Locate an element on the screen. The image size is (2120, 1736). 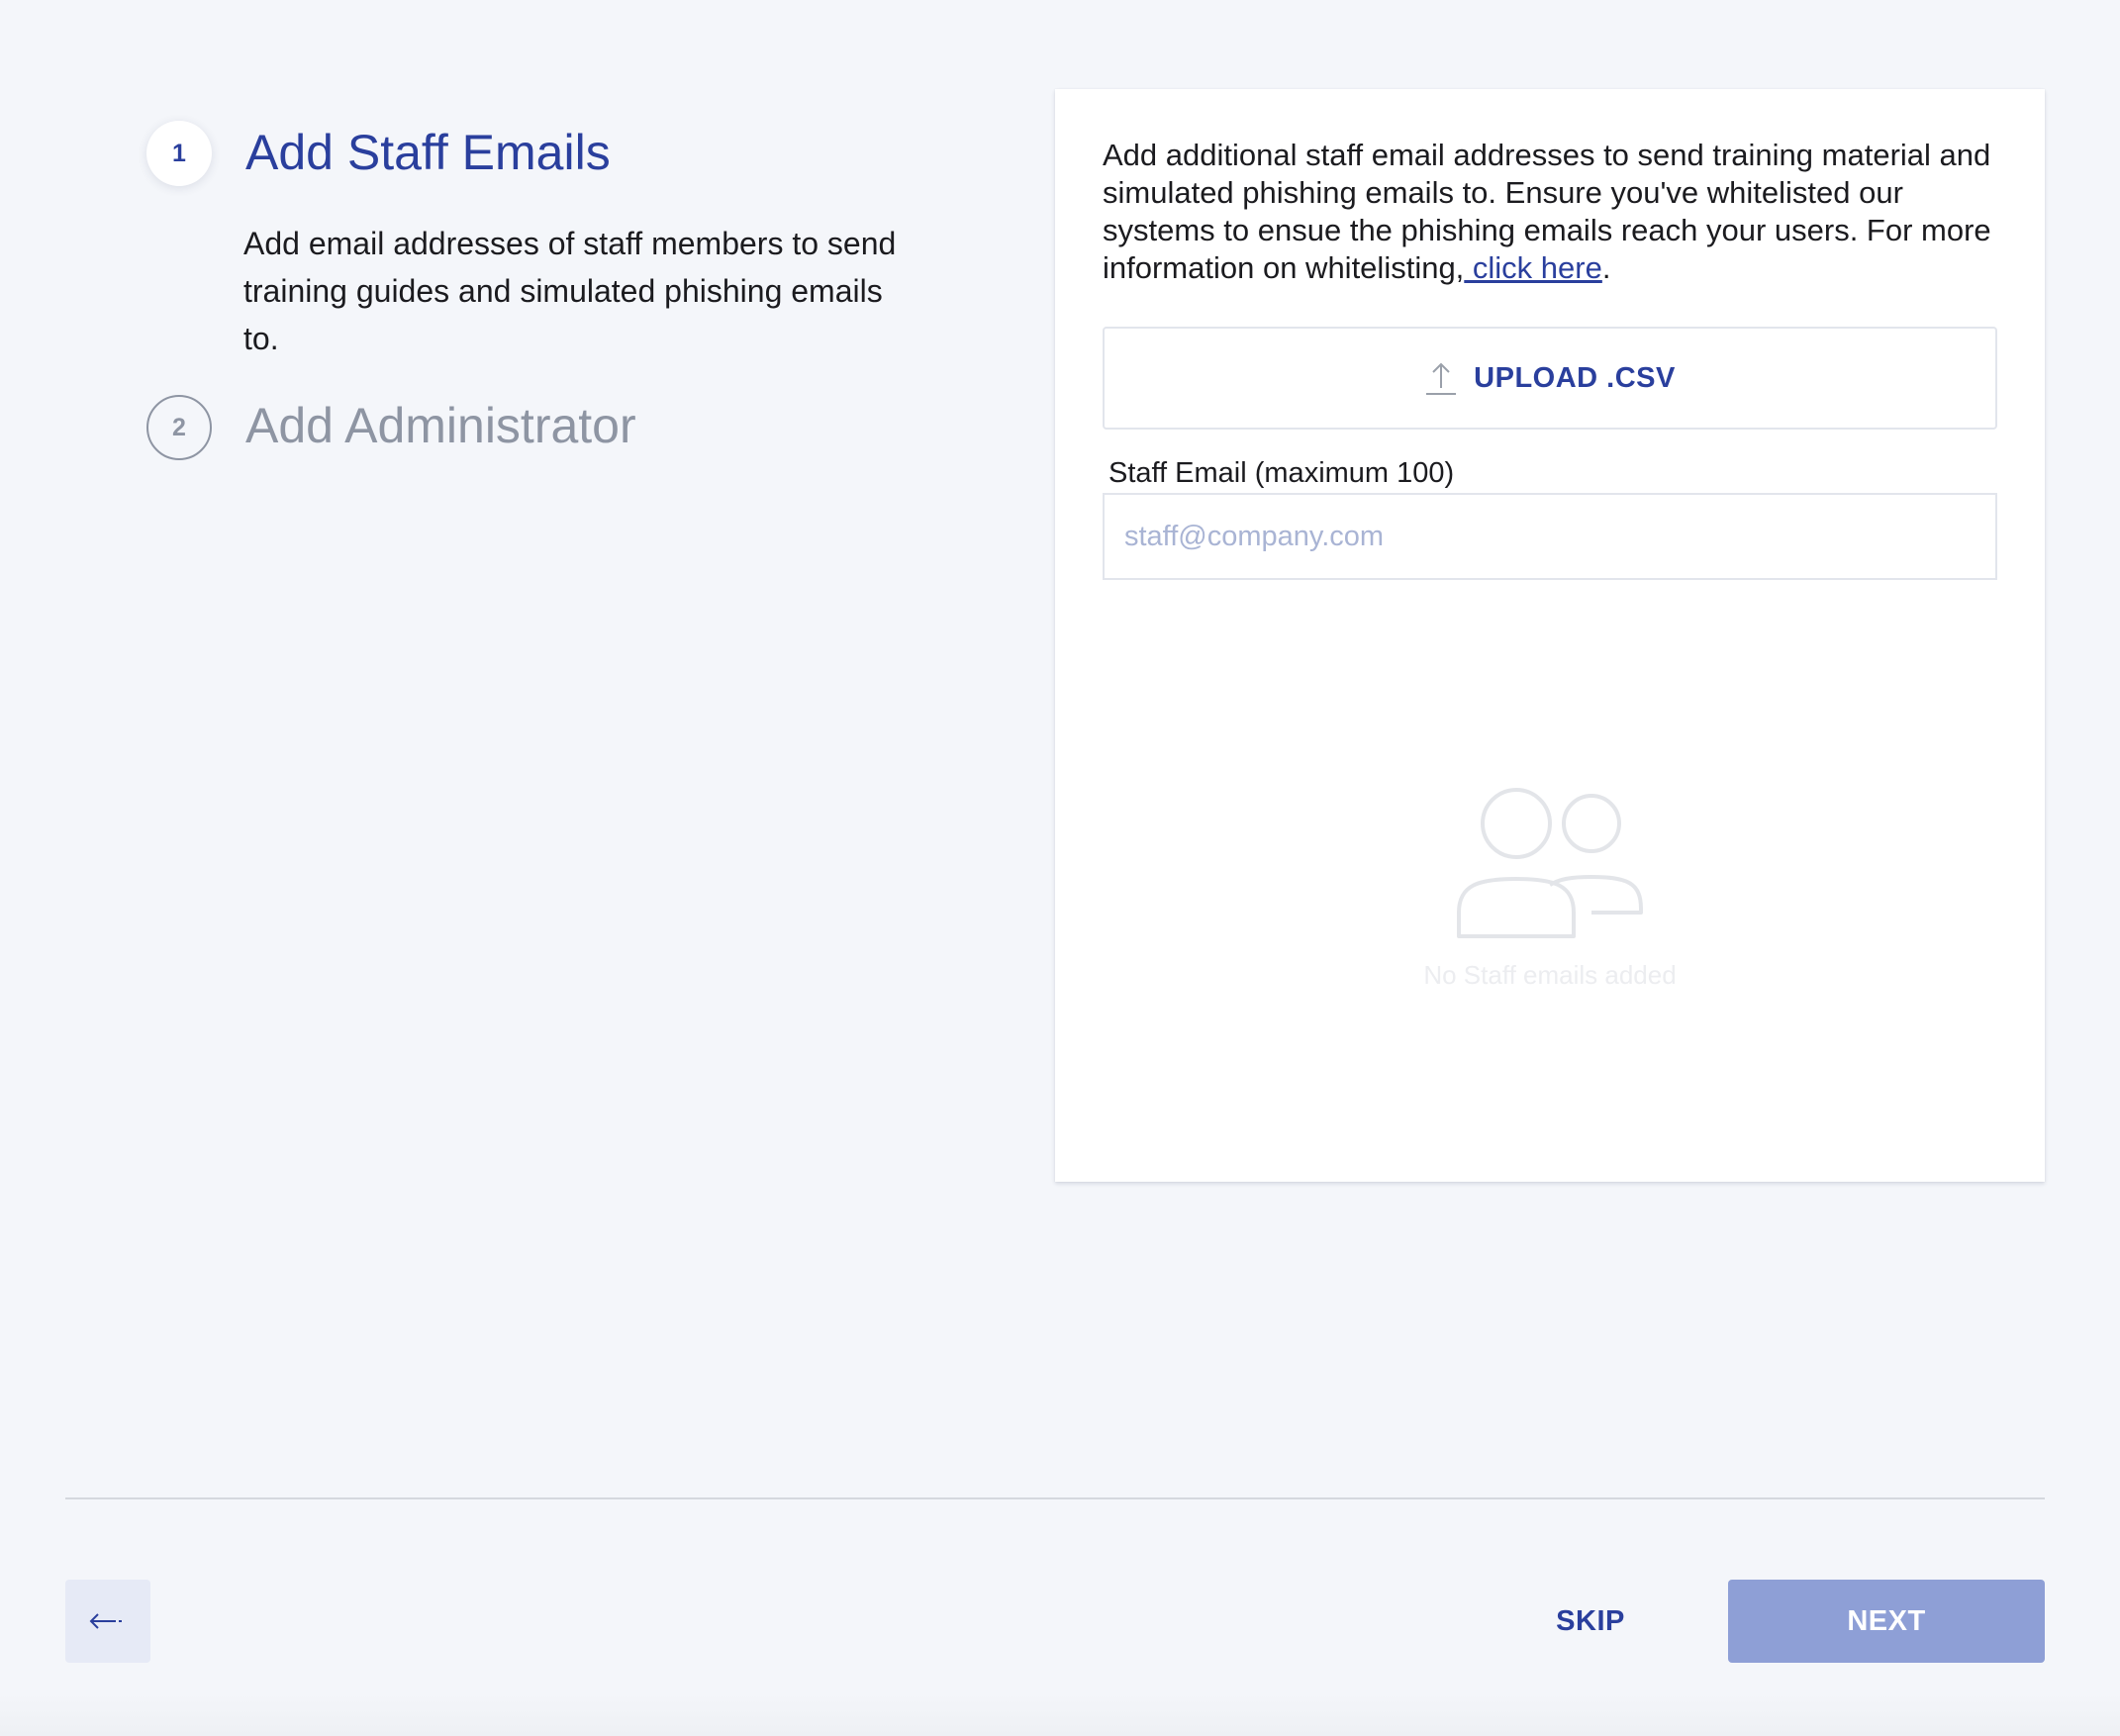
next-button: NEXT is located at coordinates (1886, 1621).